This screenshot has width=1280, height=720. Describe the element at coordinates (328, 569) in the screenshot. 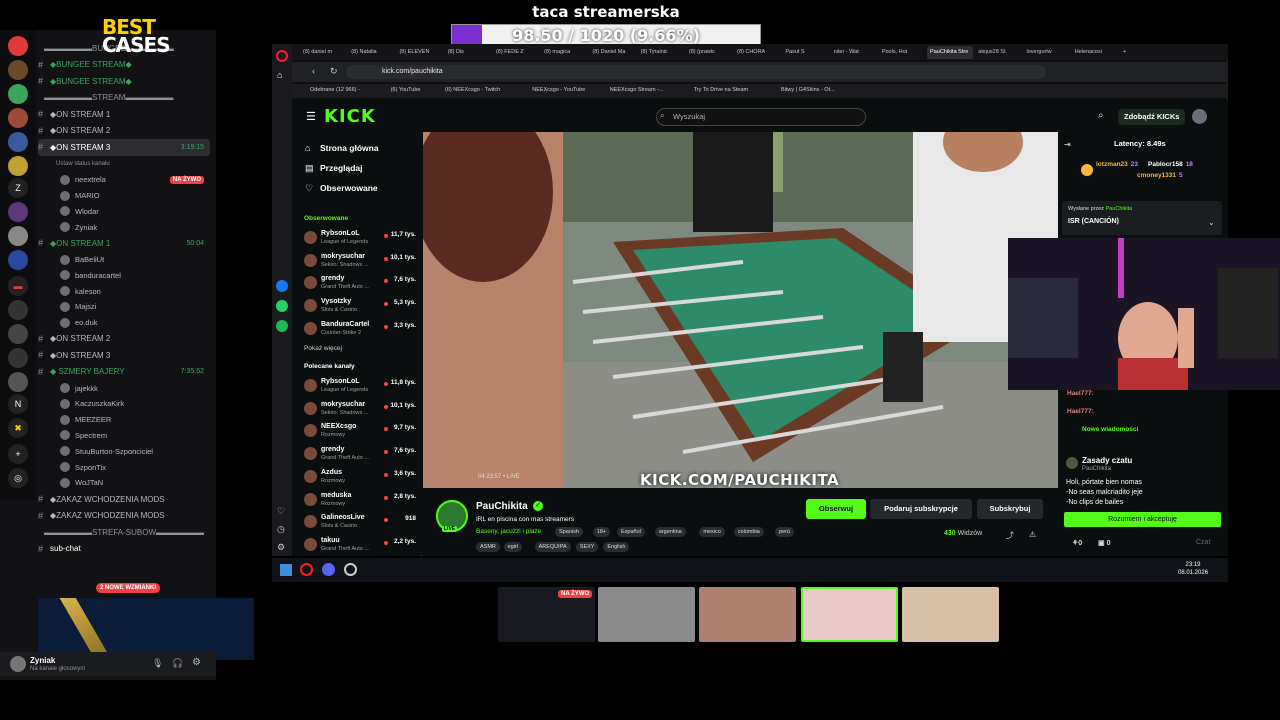

I see `discord-taskbar-icon` at that location.